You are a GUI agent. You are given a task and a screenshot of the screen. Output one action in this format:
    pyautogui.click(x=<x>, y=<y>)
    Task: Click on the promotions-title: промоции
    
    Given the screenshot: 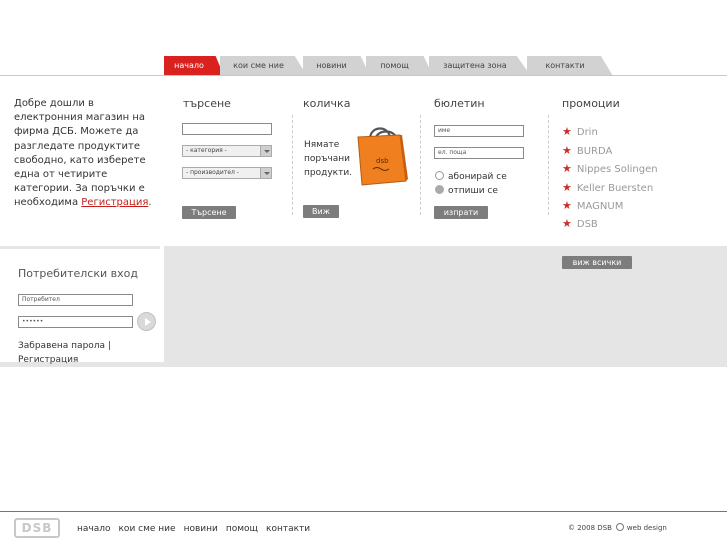 What is the action you would take?
    pyautogui.click(x=591, y=103)
    